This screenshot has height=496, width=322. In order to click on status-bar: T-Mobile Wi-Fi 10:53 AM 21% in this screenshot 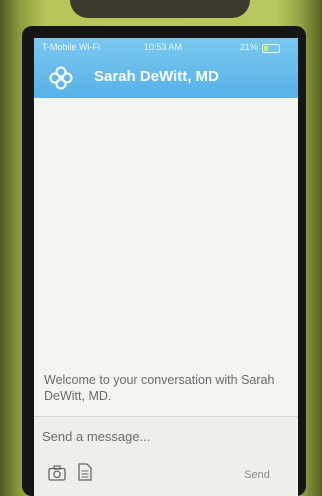, I will do `click(166, 48)`.